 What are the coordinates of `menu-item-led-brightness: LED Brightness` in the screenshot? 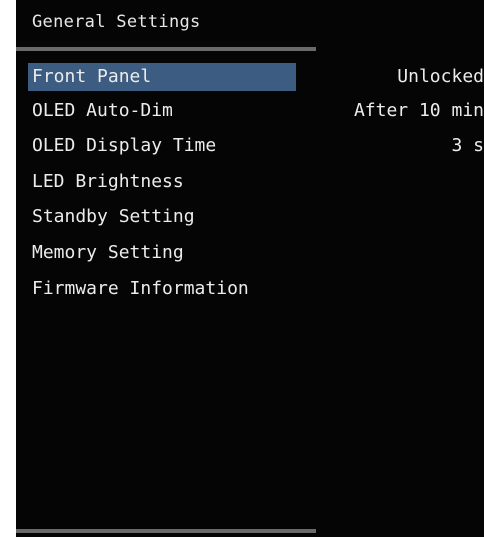 It's located at (256, 182).